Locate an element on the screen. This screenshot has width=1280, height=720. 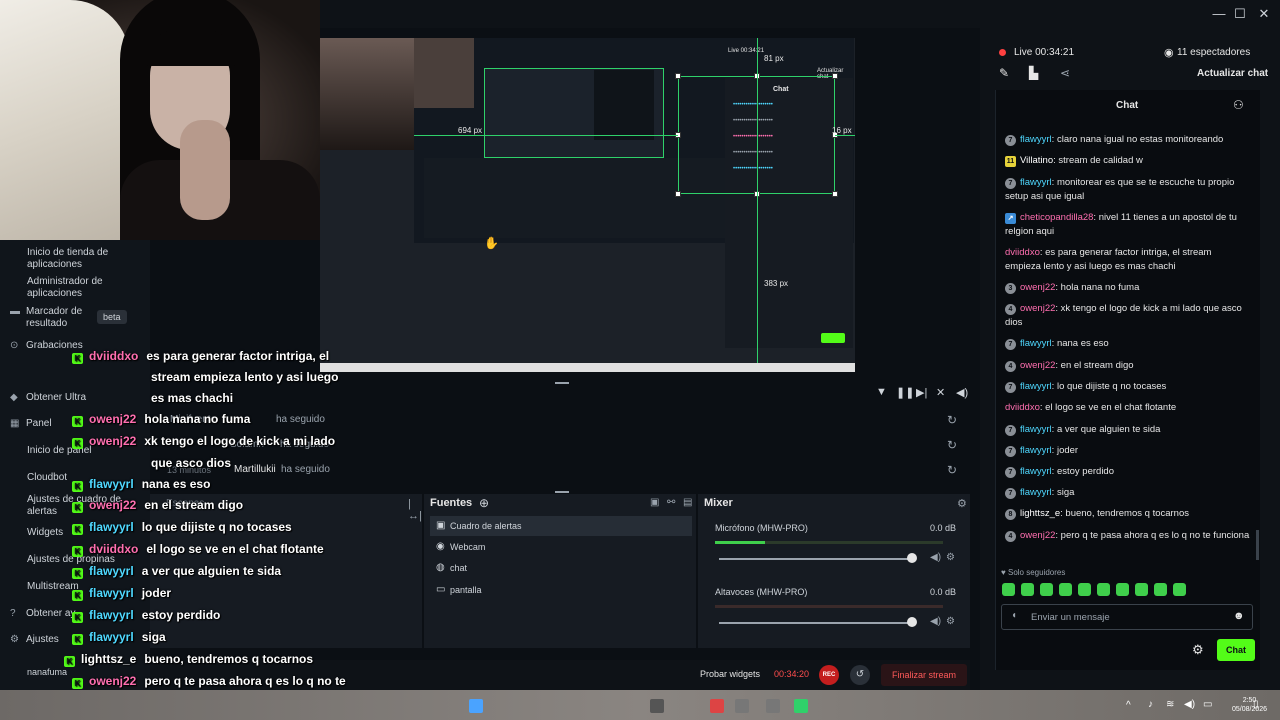
sidebar-item-account: nanafuma is located at coordinates (47, 672).